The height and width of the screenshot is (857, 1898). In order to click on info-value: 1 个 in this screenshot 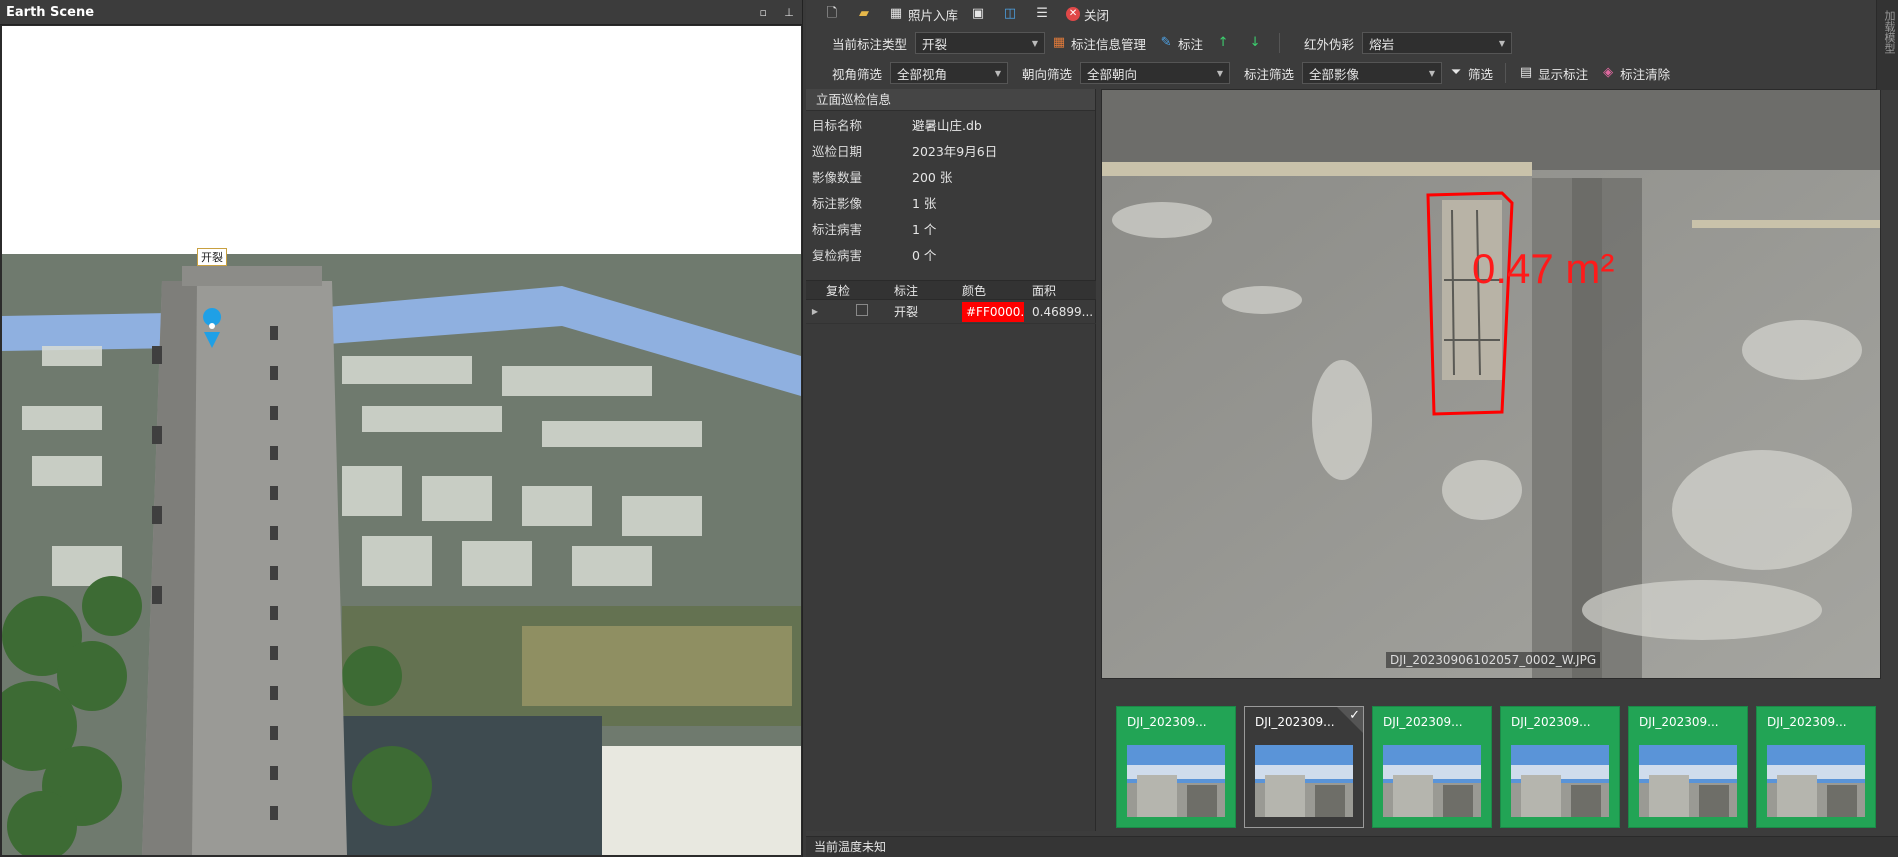, I will do `click(924, 229)`.